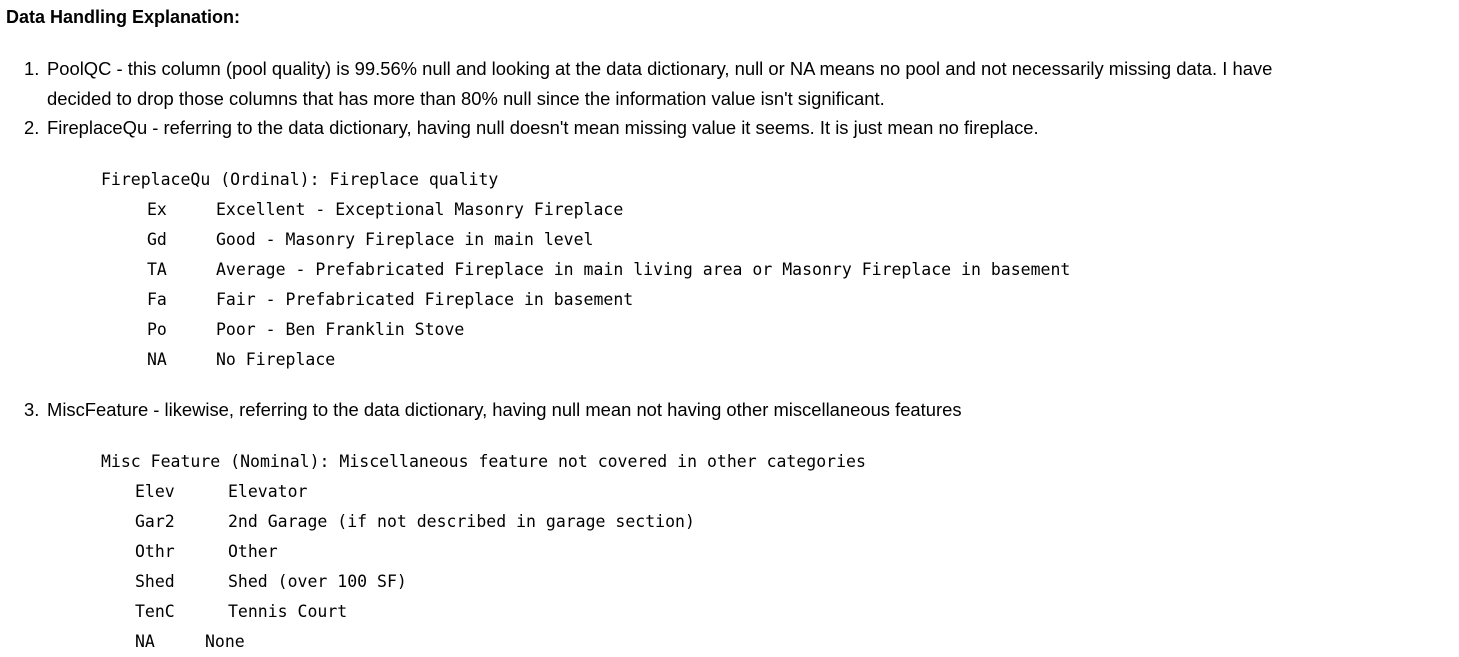 The height and width of the screenshot is (657, 1459). Describe the element at coordinates (276, 359) in the screenshot. I see `fireplace-code-desc: No Fireplace` at that location.